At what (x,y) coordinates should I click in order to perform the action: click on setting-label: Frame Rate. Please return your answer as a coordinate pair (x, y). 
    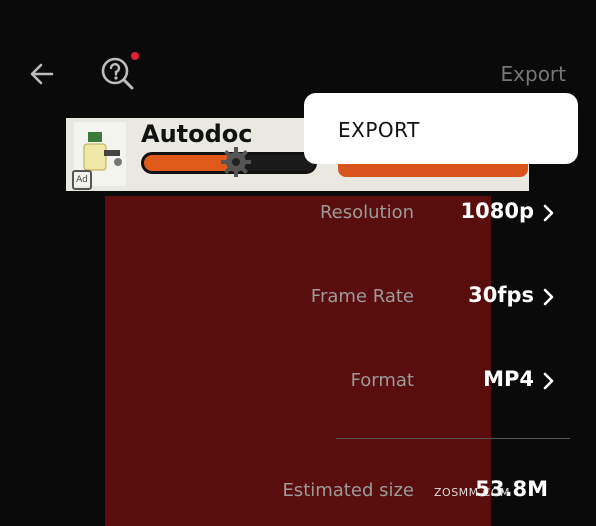
    Looking at the image, I should click on (362, 296).